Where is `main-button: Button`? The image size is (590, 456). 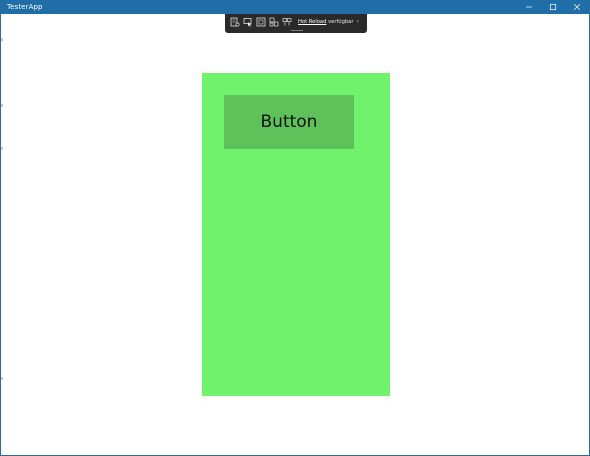 main-button: Button is located at coordinates (289, 122).